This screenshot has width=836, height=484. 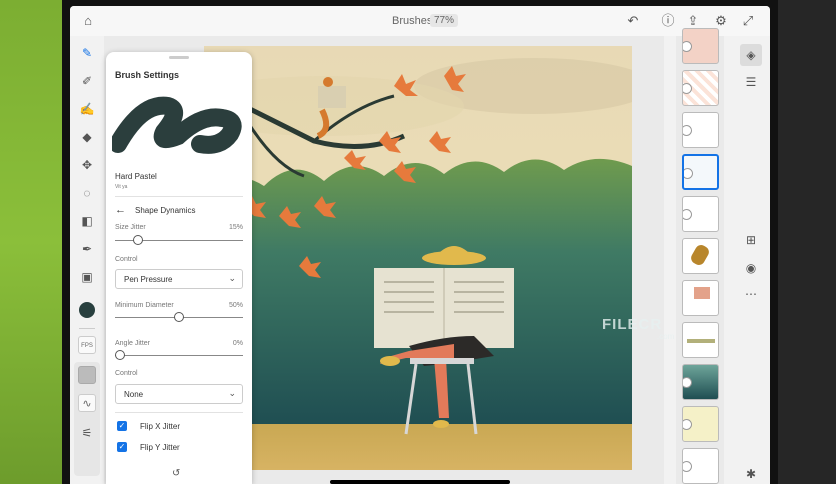 What do you see at coordinates (235, 305) in the screenshot?
I see `min-diameter-value: 50%` at bounding box center [235, 305].